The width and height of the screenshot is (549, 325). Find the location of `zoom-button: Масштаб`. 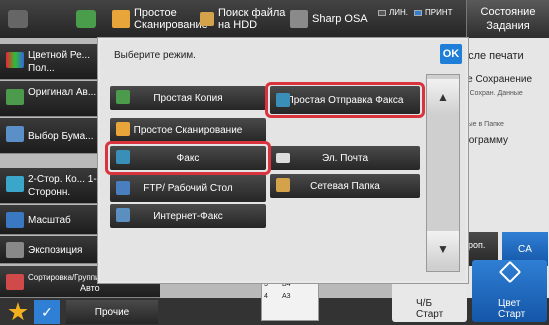

zoom-button: Масштаб is located at coordinates (49, 220).